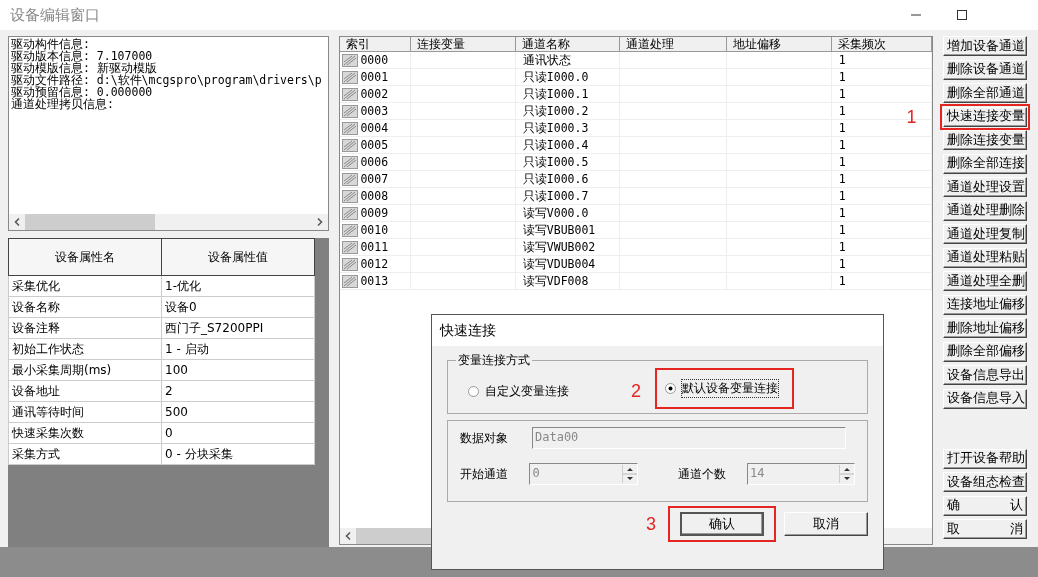 The width and height of the screenshot is (1038, 577). I want to click on info-line: 驱动构件信息:, so click(51, 44).